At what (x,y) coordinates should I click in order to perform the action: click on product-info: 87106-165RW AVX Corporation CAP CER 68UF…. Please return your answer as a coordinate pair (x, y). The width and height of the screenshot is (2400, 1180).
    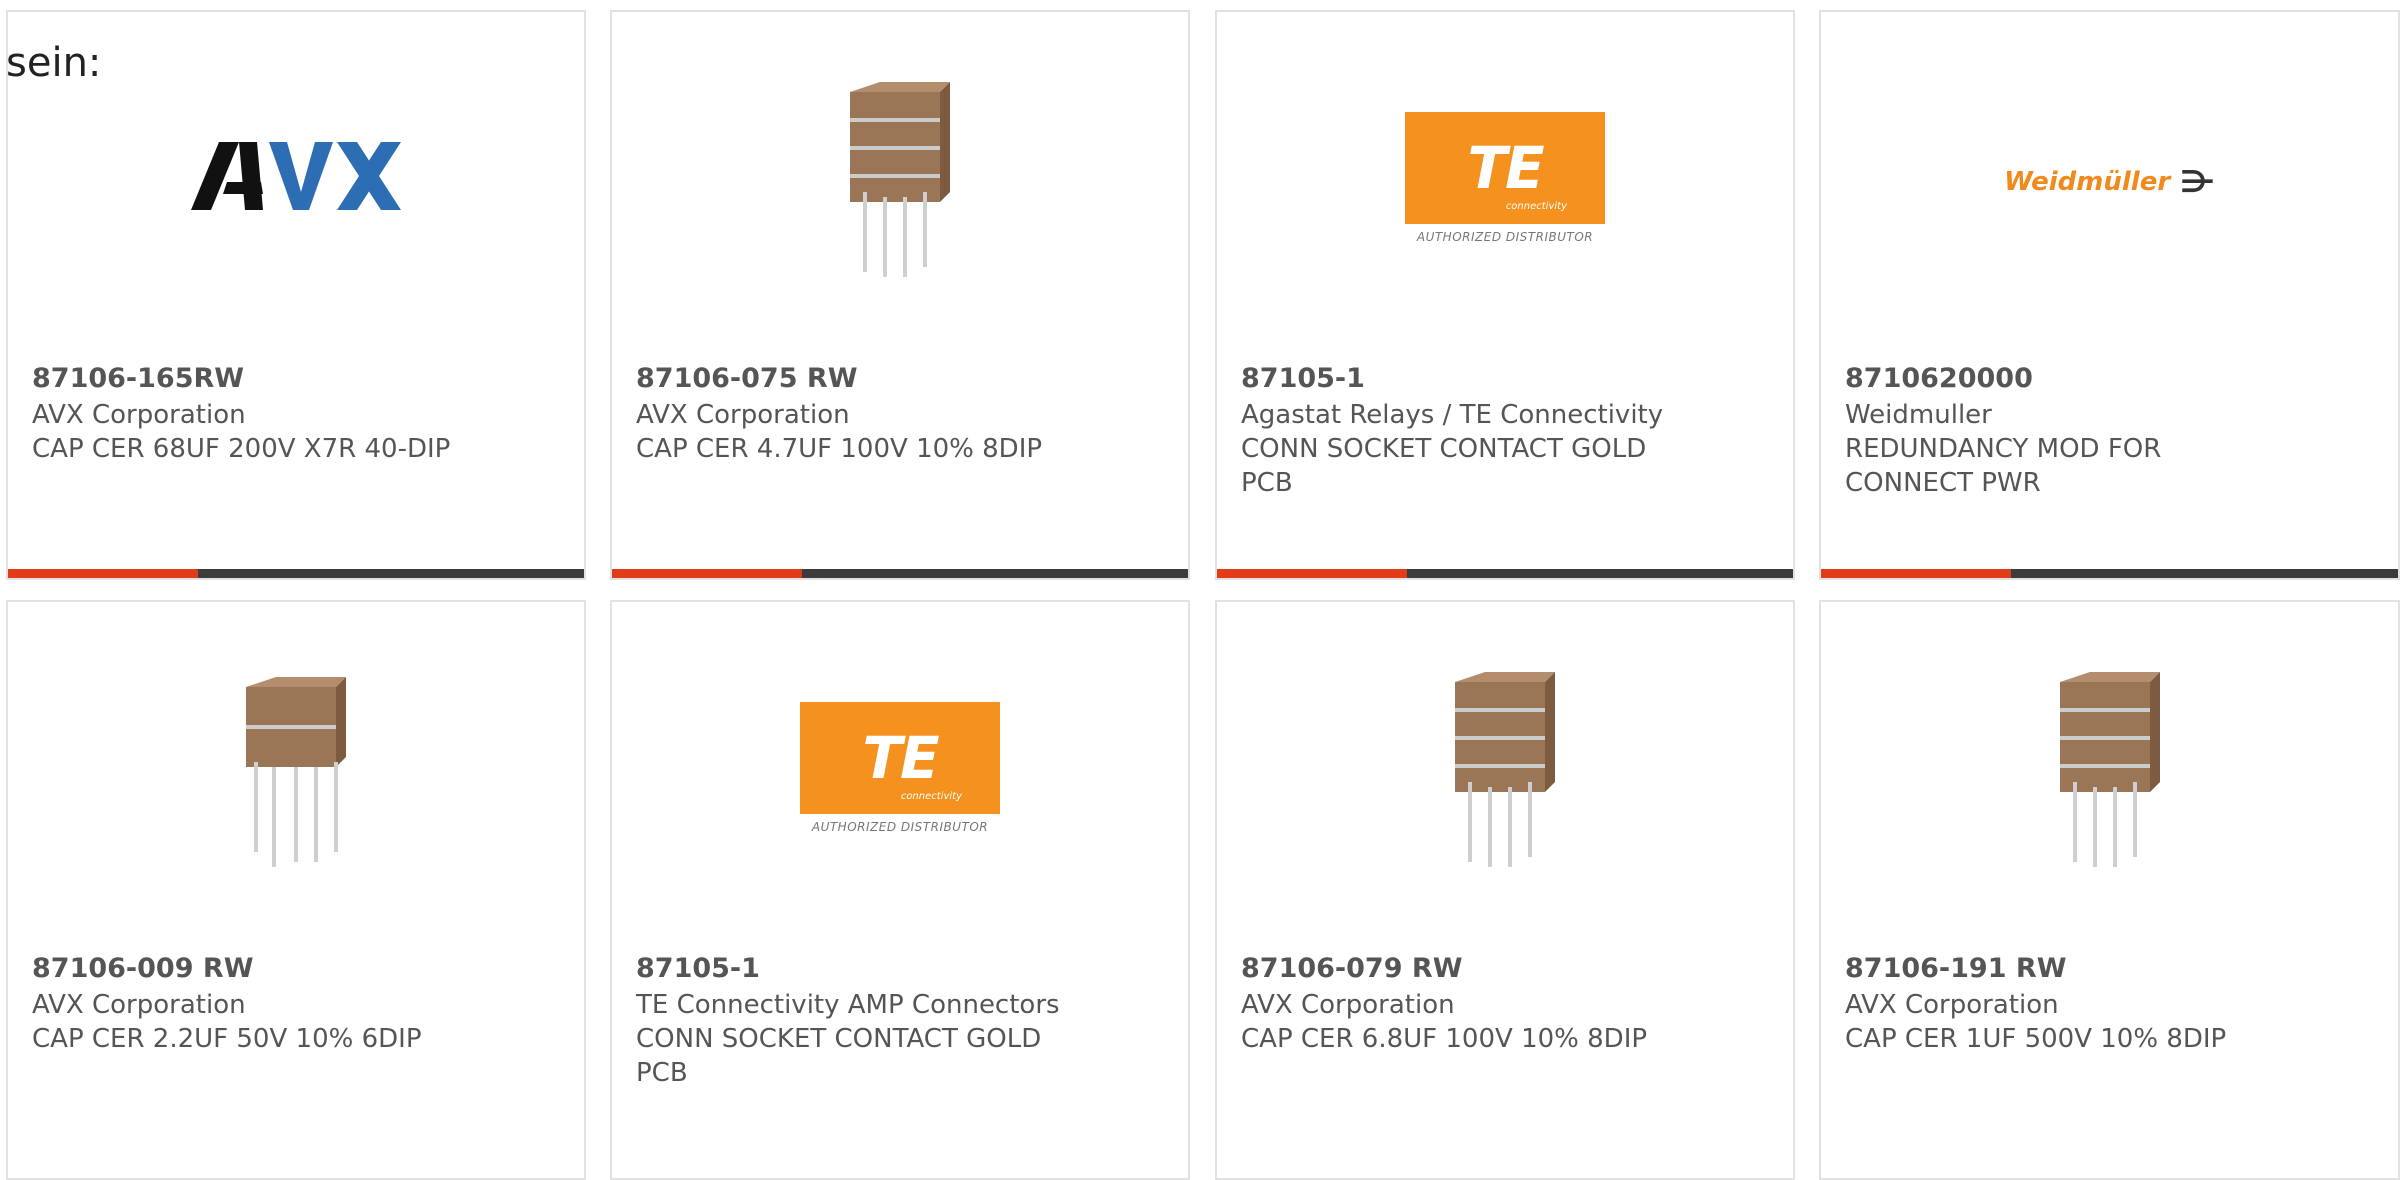
    Looking at the image, I should click on (248, 414).